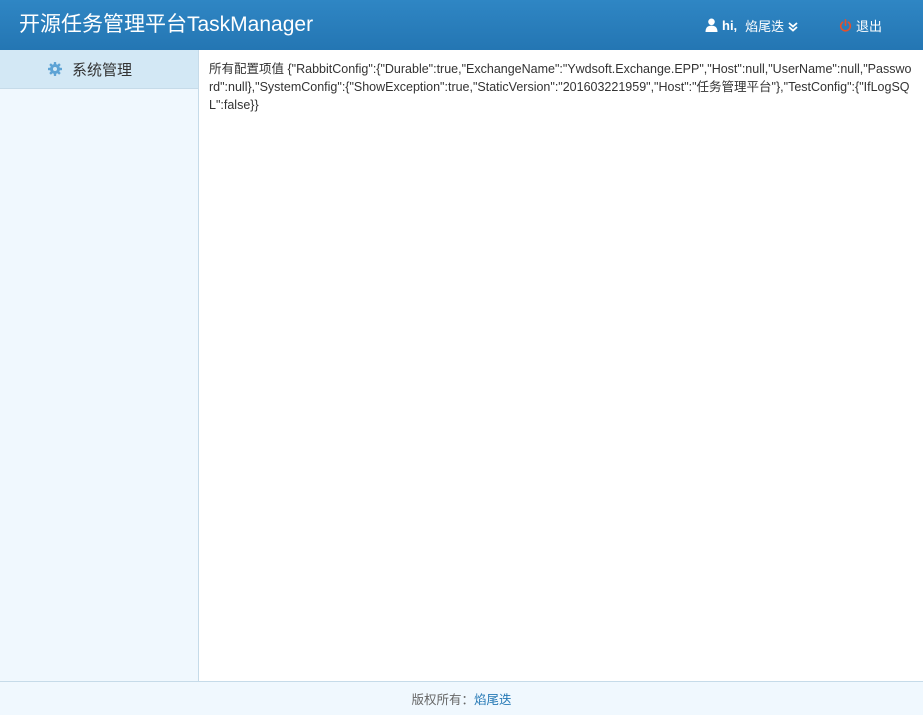 The image size is (923, 715). I want to click on user-menu: hi, 焰尾迭, so click(751, 25).